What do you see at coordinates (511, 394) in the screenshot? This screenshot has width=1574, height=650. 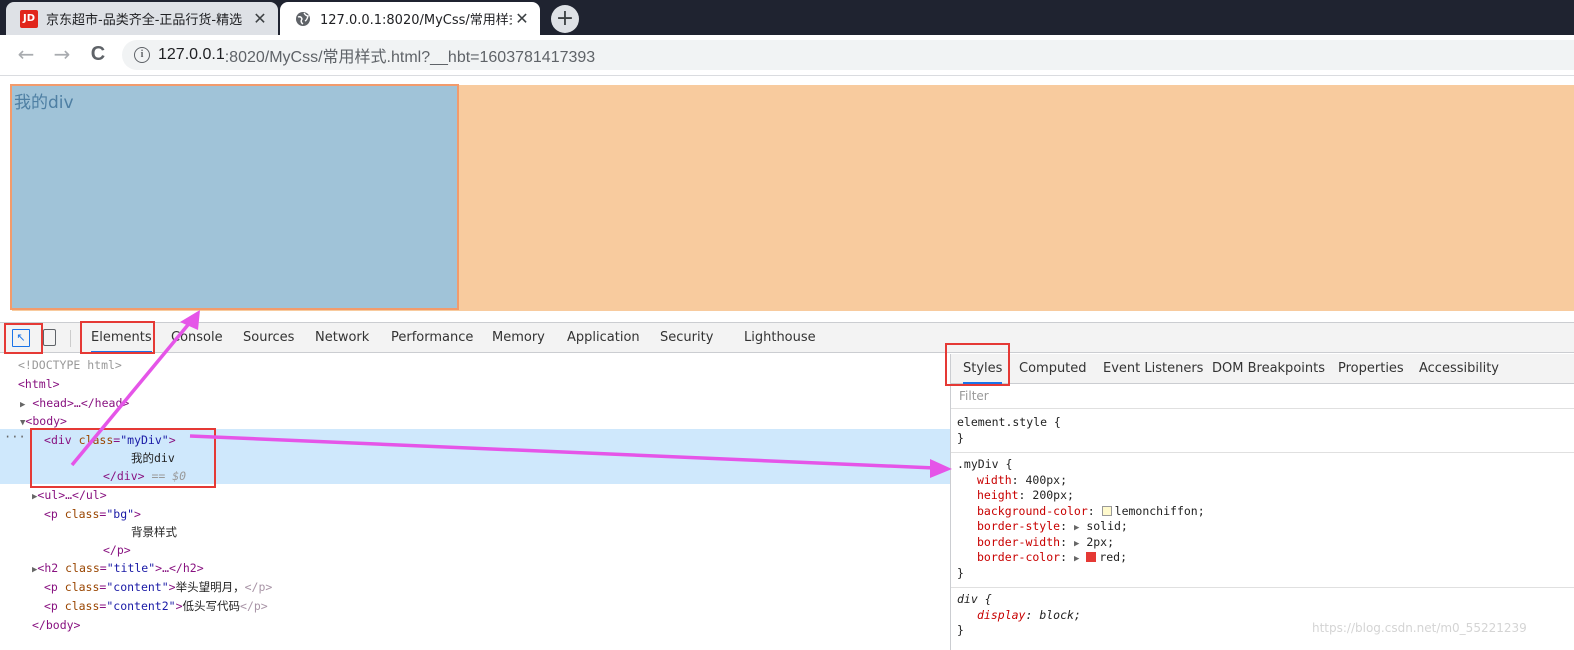 I see `annotation-arrows` at bounding box center [511, 394].